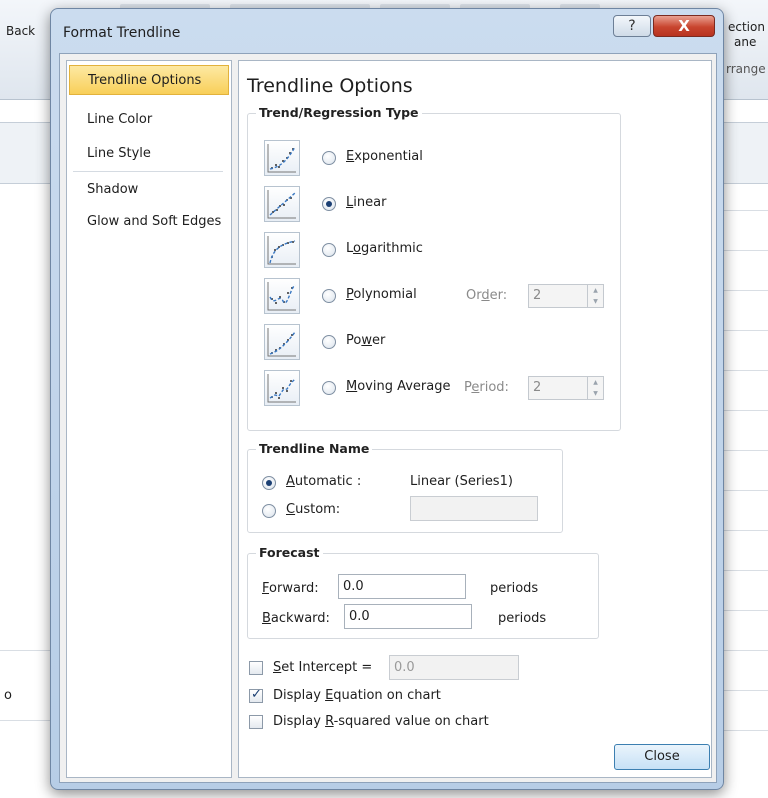  What do you see at coordinates (745, 42) in the screenshot?
I see `ribbon-selection-pane-label: ane` at bounding box center [745, 42].